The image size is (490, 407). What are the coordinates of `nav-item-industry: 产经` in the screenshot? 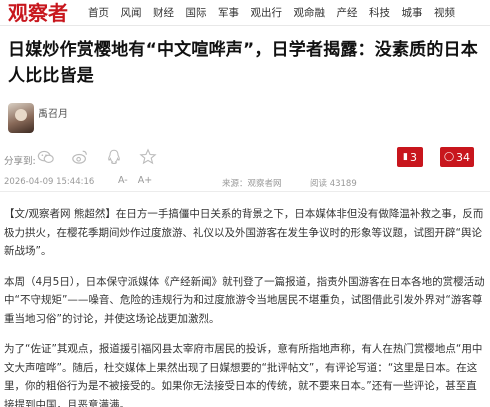 It's located at (347, 13).